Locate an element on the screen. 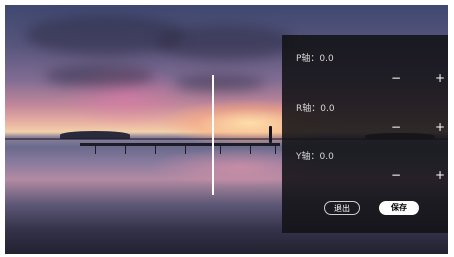 The image size is (454, 257). y-axis-label: Y轴：0.0 is located at coordinates (315, 157).